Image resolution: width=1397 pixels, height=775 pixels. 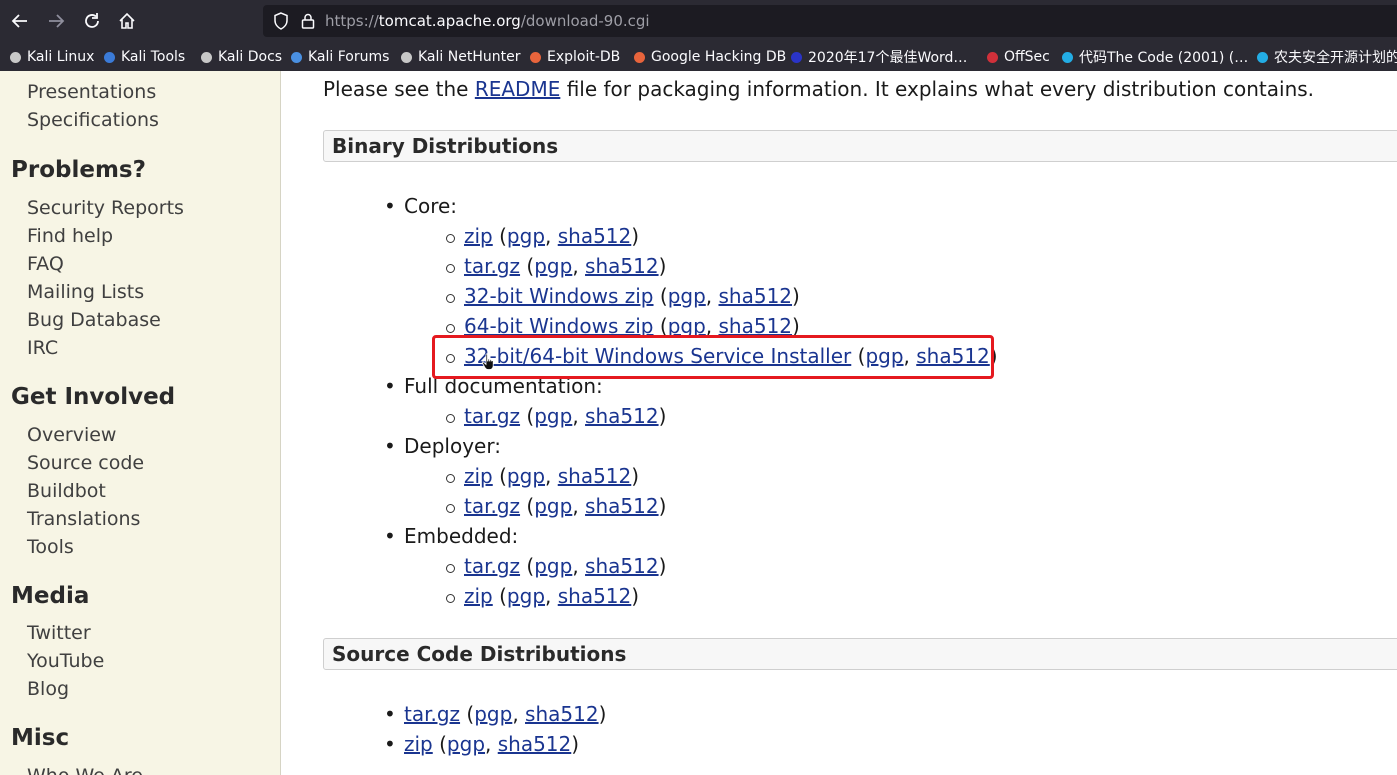 What do you see at coordinates (59, 633) in the screenshot?
I see `sidebar-link: Twitter` at bounding box center [59, 633].